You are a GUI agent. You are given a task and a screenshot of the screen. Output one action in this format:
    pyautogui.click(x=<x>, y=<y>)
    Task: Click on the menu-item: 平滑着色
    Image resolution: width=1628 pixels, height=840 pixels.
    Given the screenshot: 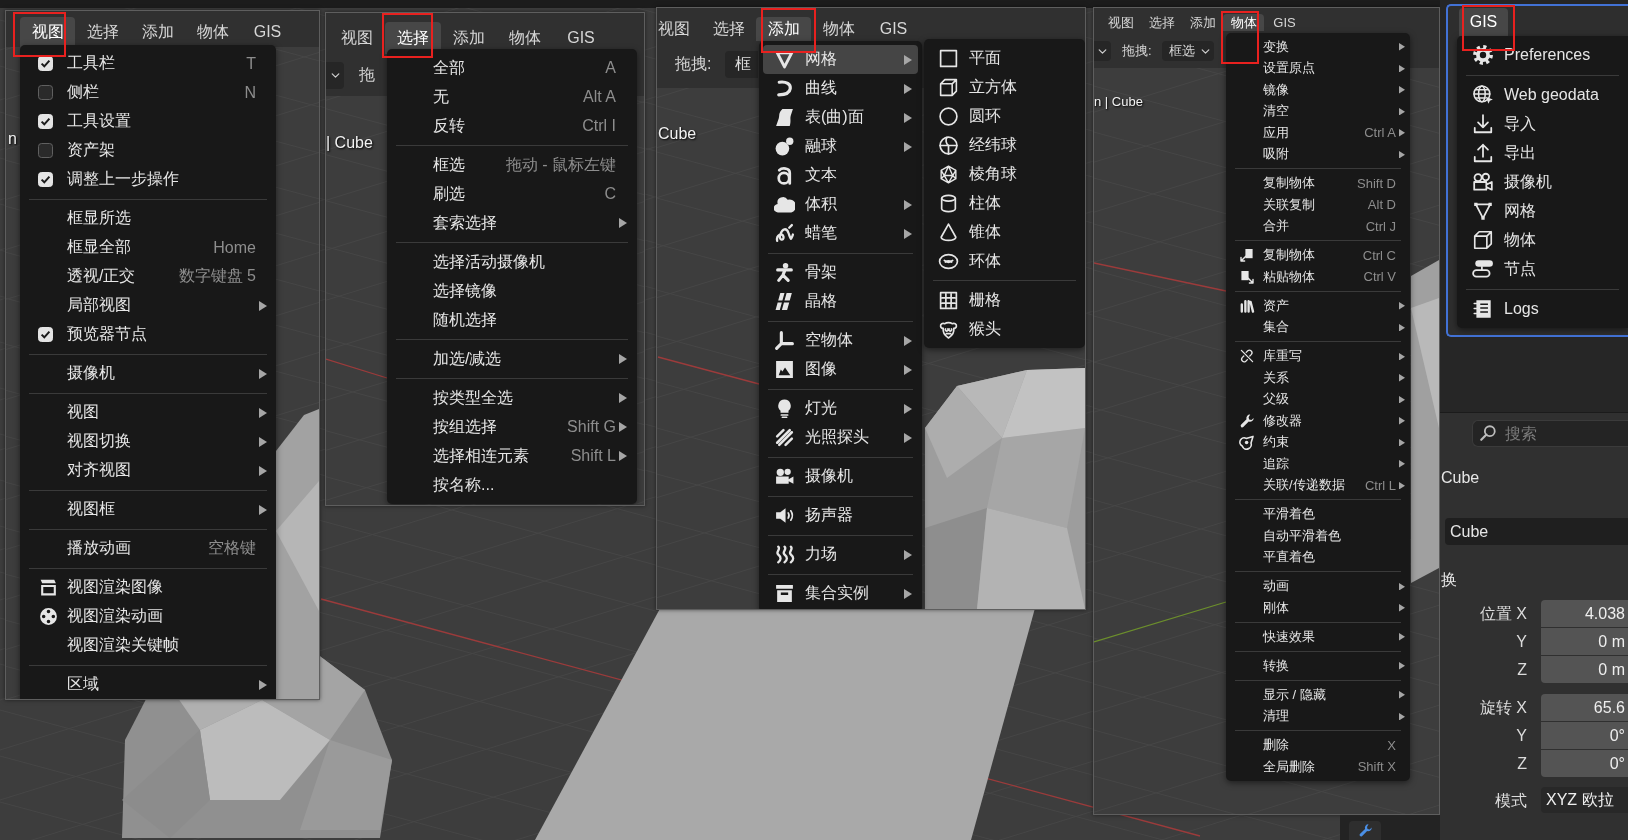 What is the action you would take?
    pyautogui.click(x=1318, y=514)
    